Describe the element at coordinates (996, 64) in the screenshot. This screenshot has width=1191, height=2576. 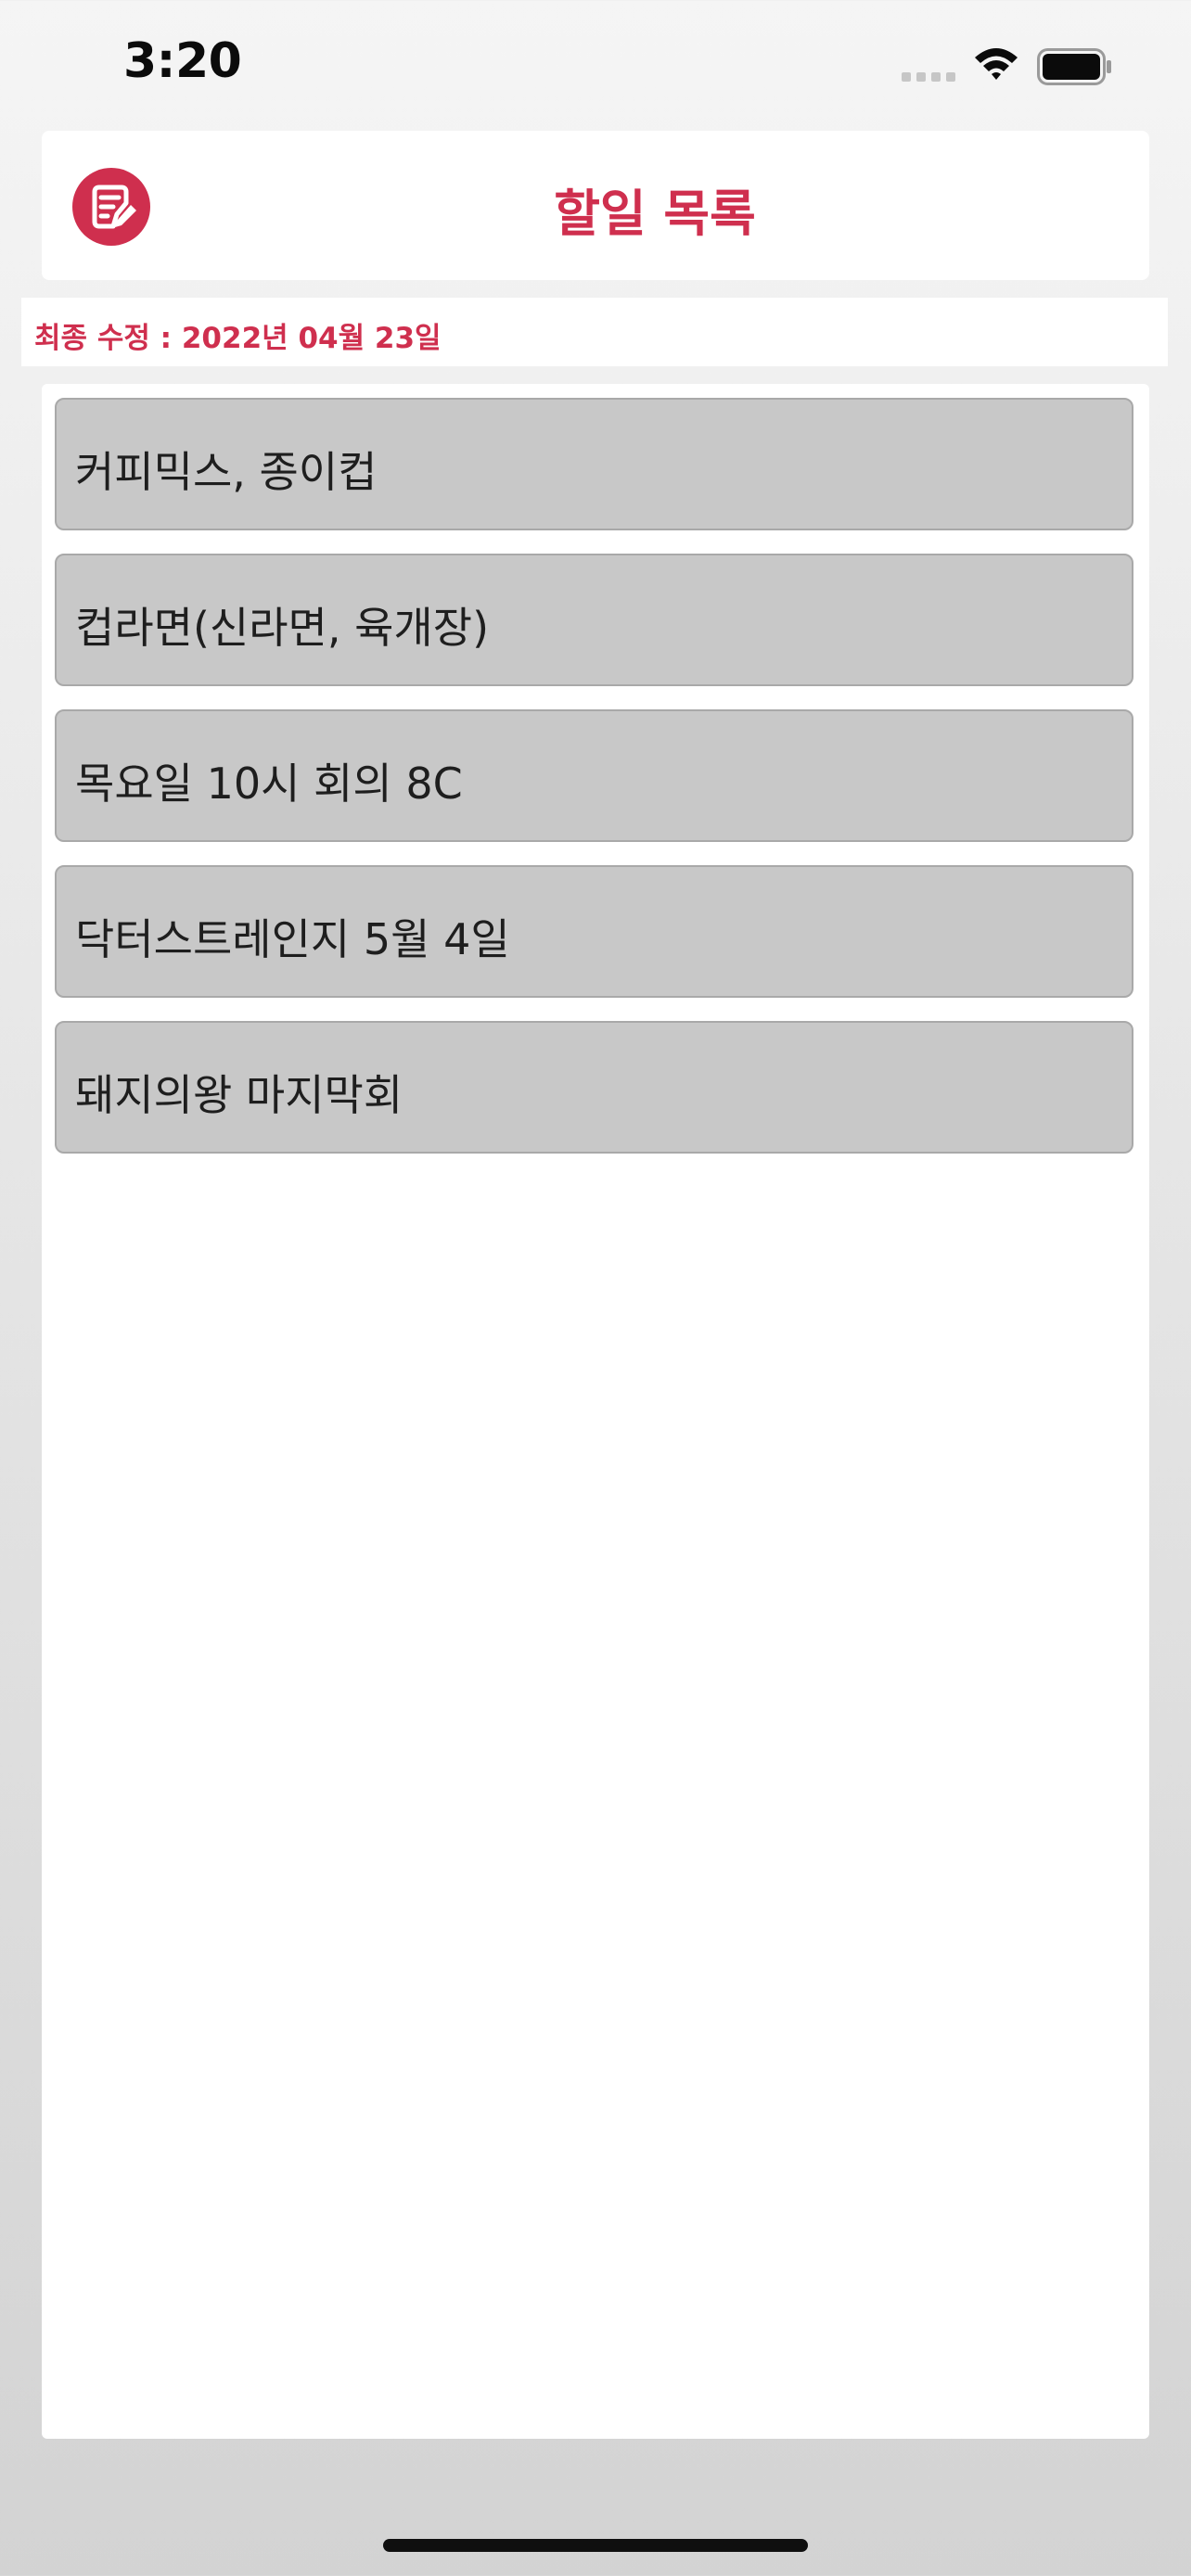
I see `wifi-icon` at that location.